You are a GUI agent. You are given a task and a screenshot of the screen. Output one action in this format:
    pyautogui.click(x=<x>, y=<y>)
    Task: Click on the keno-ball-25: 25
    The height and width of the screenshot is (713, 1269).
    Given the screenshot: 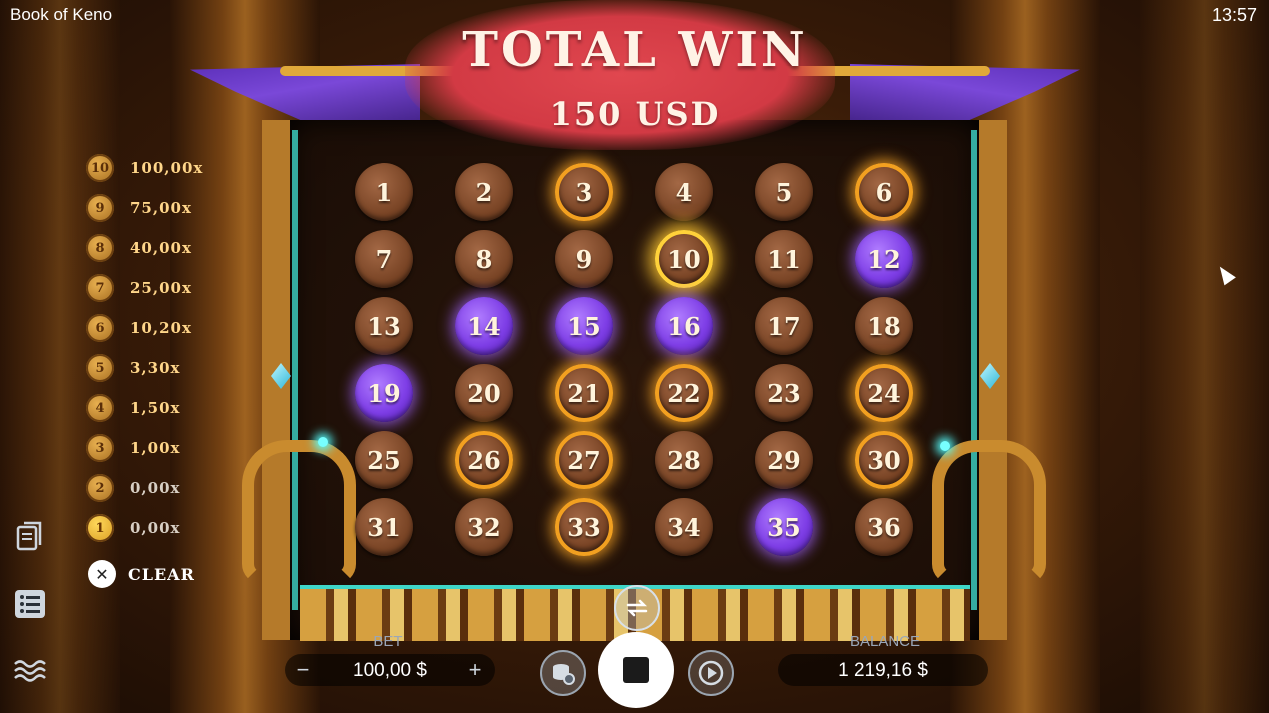 What is the action you would take?
    pyautogui.click(x=384, y=460)
    